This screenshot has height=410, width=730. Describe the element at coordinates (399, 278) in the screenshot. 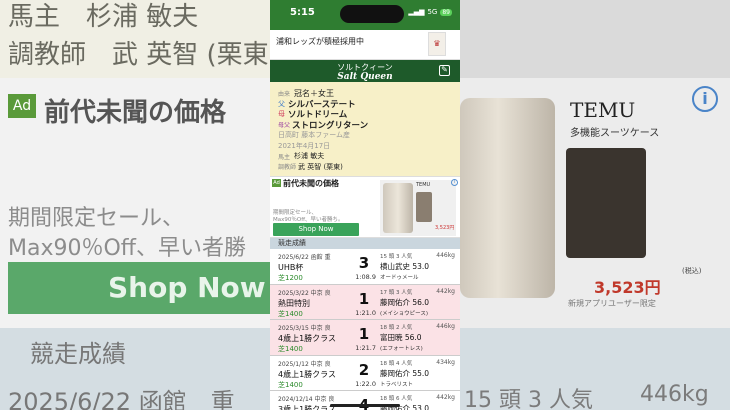

I see `race-rival: オードゥメール` at that location.